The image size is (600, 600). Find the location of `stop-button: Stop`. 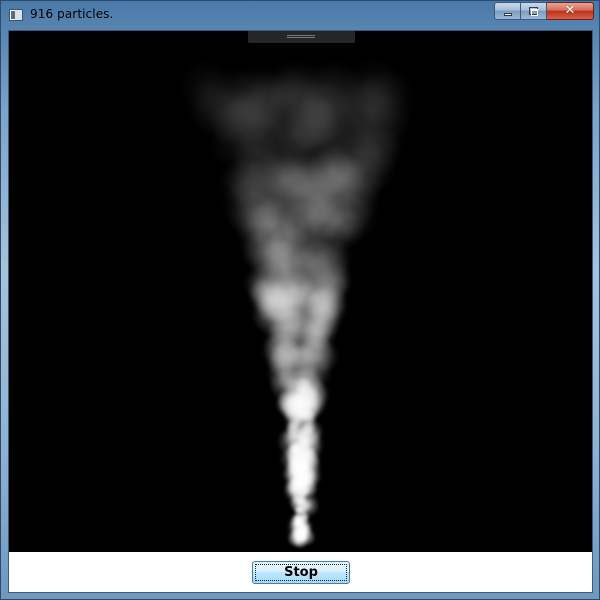

stop-button: Stop is located at coordinates (301, 572).